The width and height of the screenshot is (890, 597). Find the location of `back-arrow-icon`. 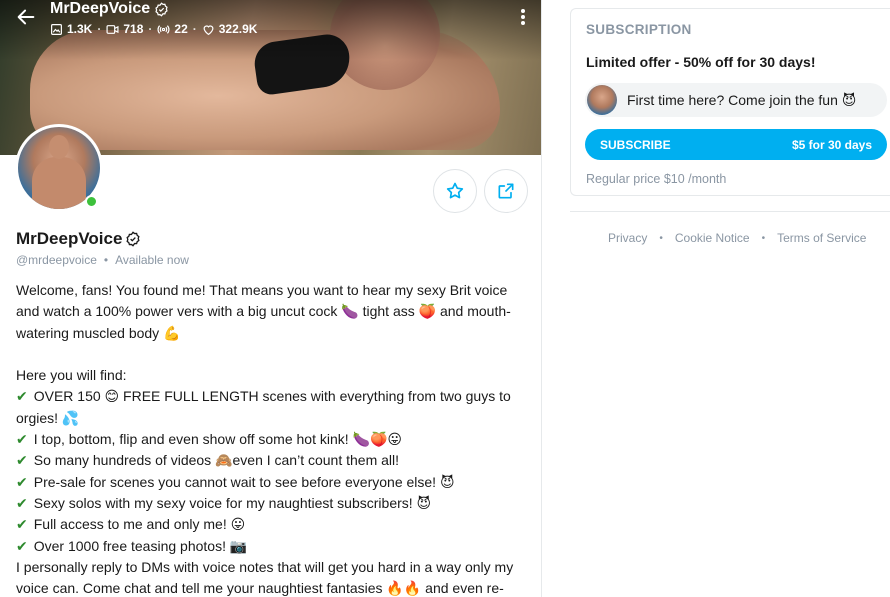

back-arrow-icon is located at coordinates (26, 18).